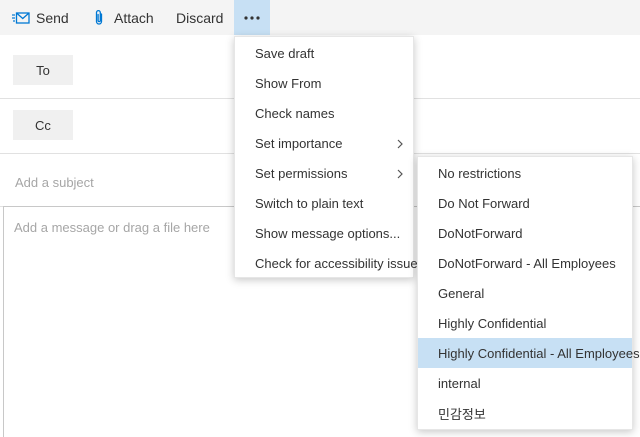  Describe the element at coordinates (525, 293) in the screenshot. I see `permission-general: General` at that location.